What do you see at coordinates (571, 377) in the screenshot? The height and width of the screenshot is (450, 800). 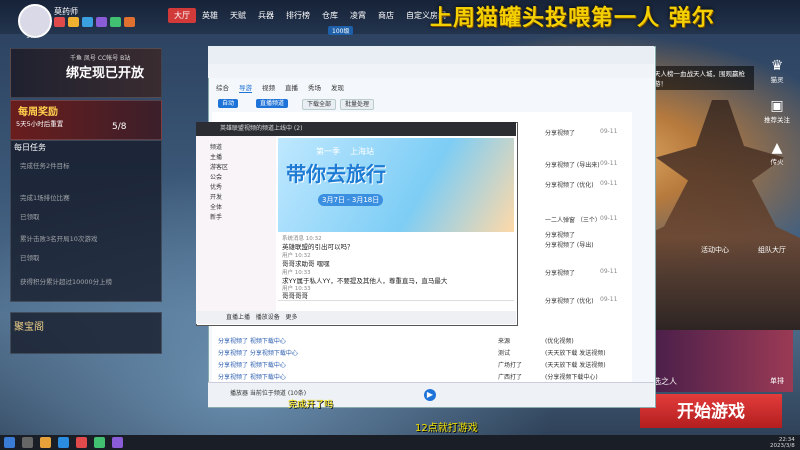 I see `list-col: (分享视频下载中心)` at bounding box center [571, 377].